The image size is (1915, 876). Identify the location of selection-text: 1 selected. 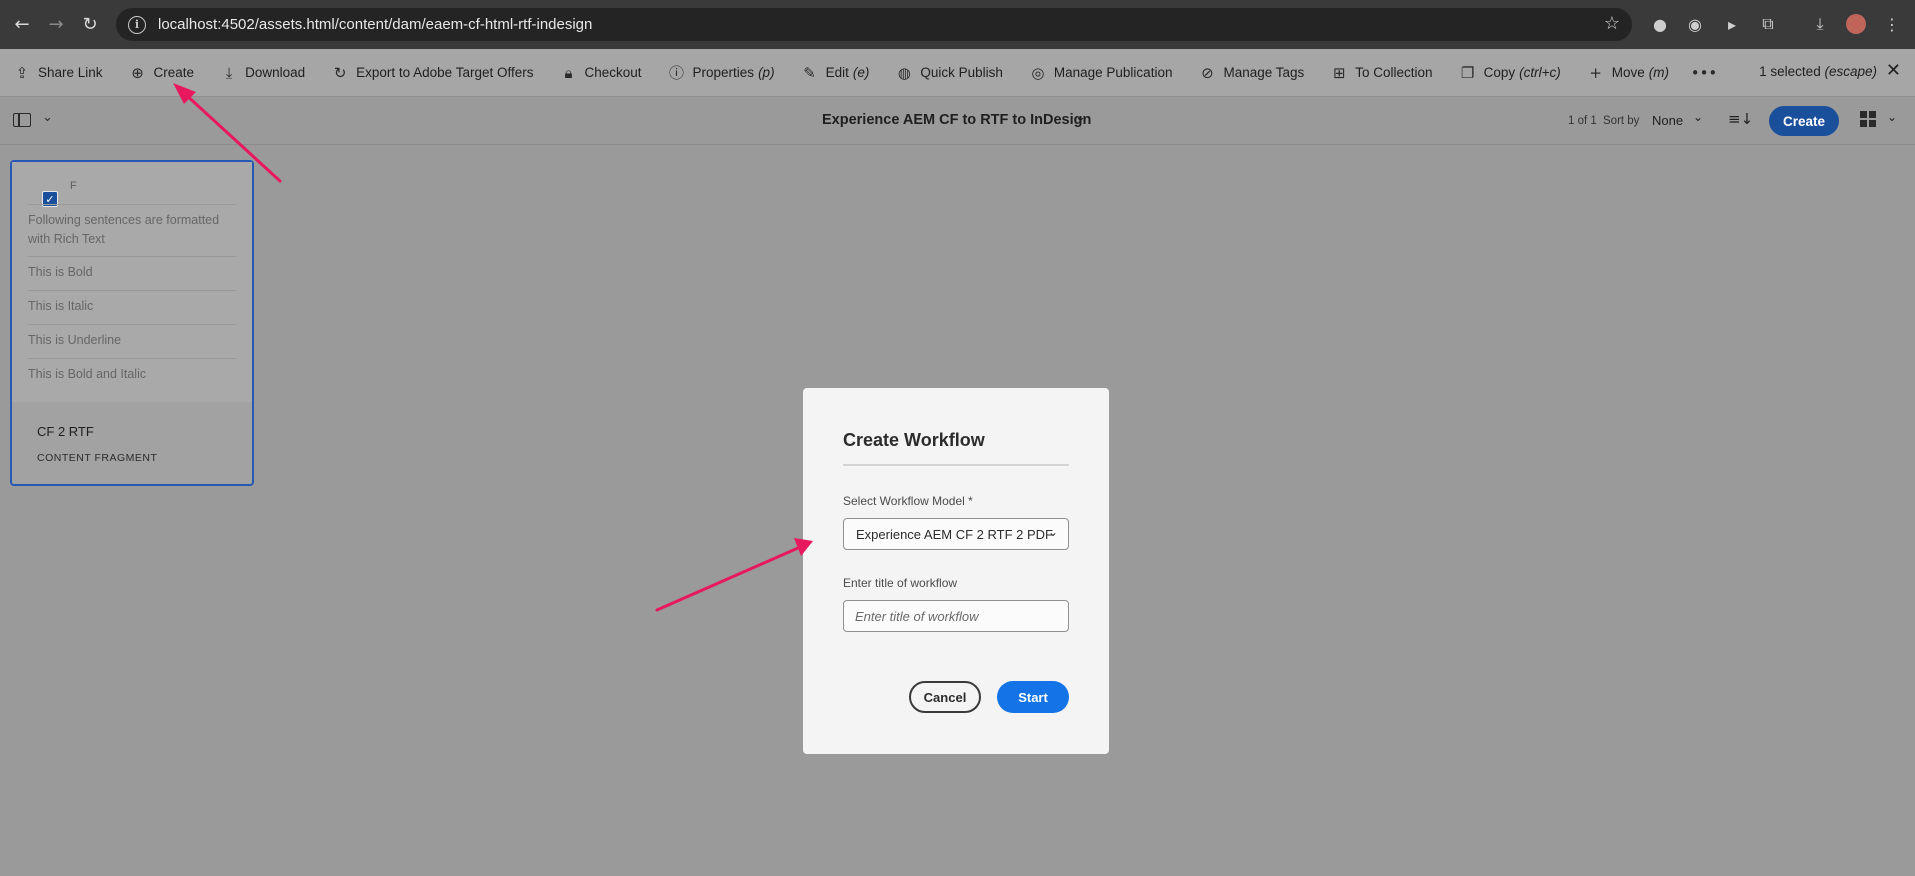
(1790, 71).